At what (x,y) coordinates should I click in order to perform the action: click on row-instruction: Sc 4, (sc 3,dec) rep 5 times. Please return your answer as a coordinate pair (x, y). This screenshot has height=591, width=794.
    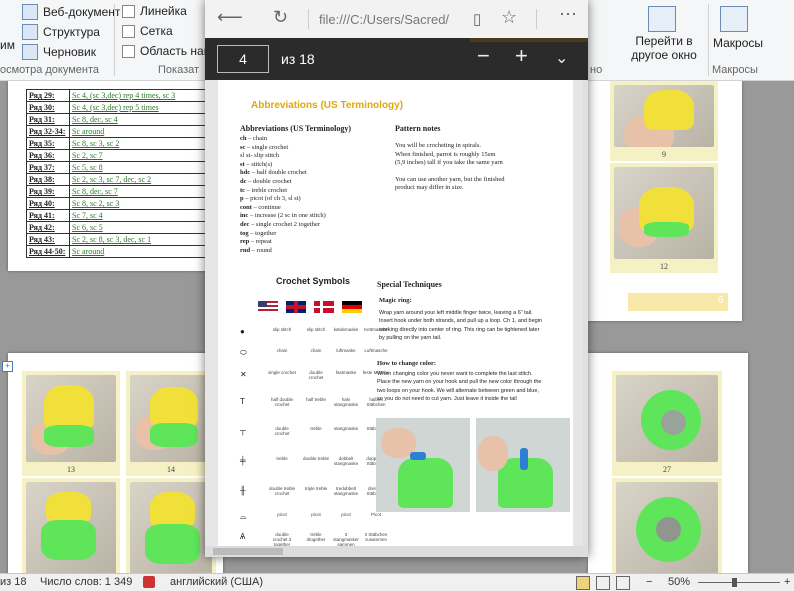
    Looking at the image, I should click on (140, 107).